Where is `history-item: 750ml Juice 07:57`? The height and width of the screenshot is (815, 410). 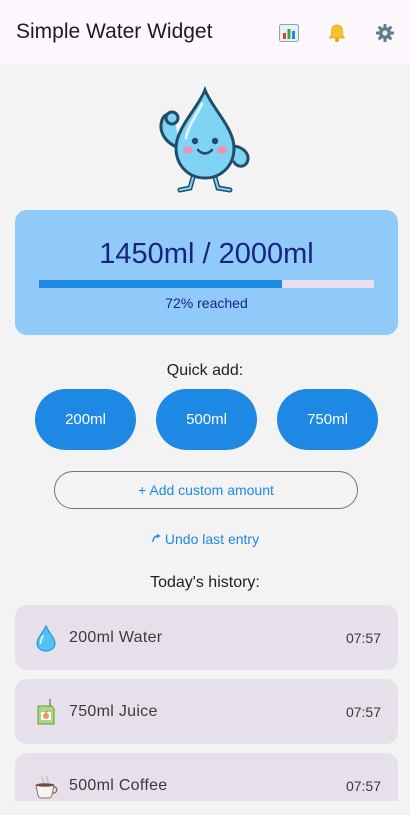 history-item: 750ml Juice 07:57 is located at coordinates (206, 711).